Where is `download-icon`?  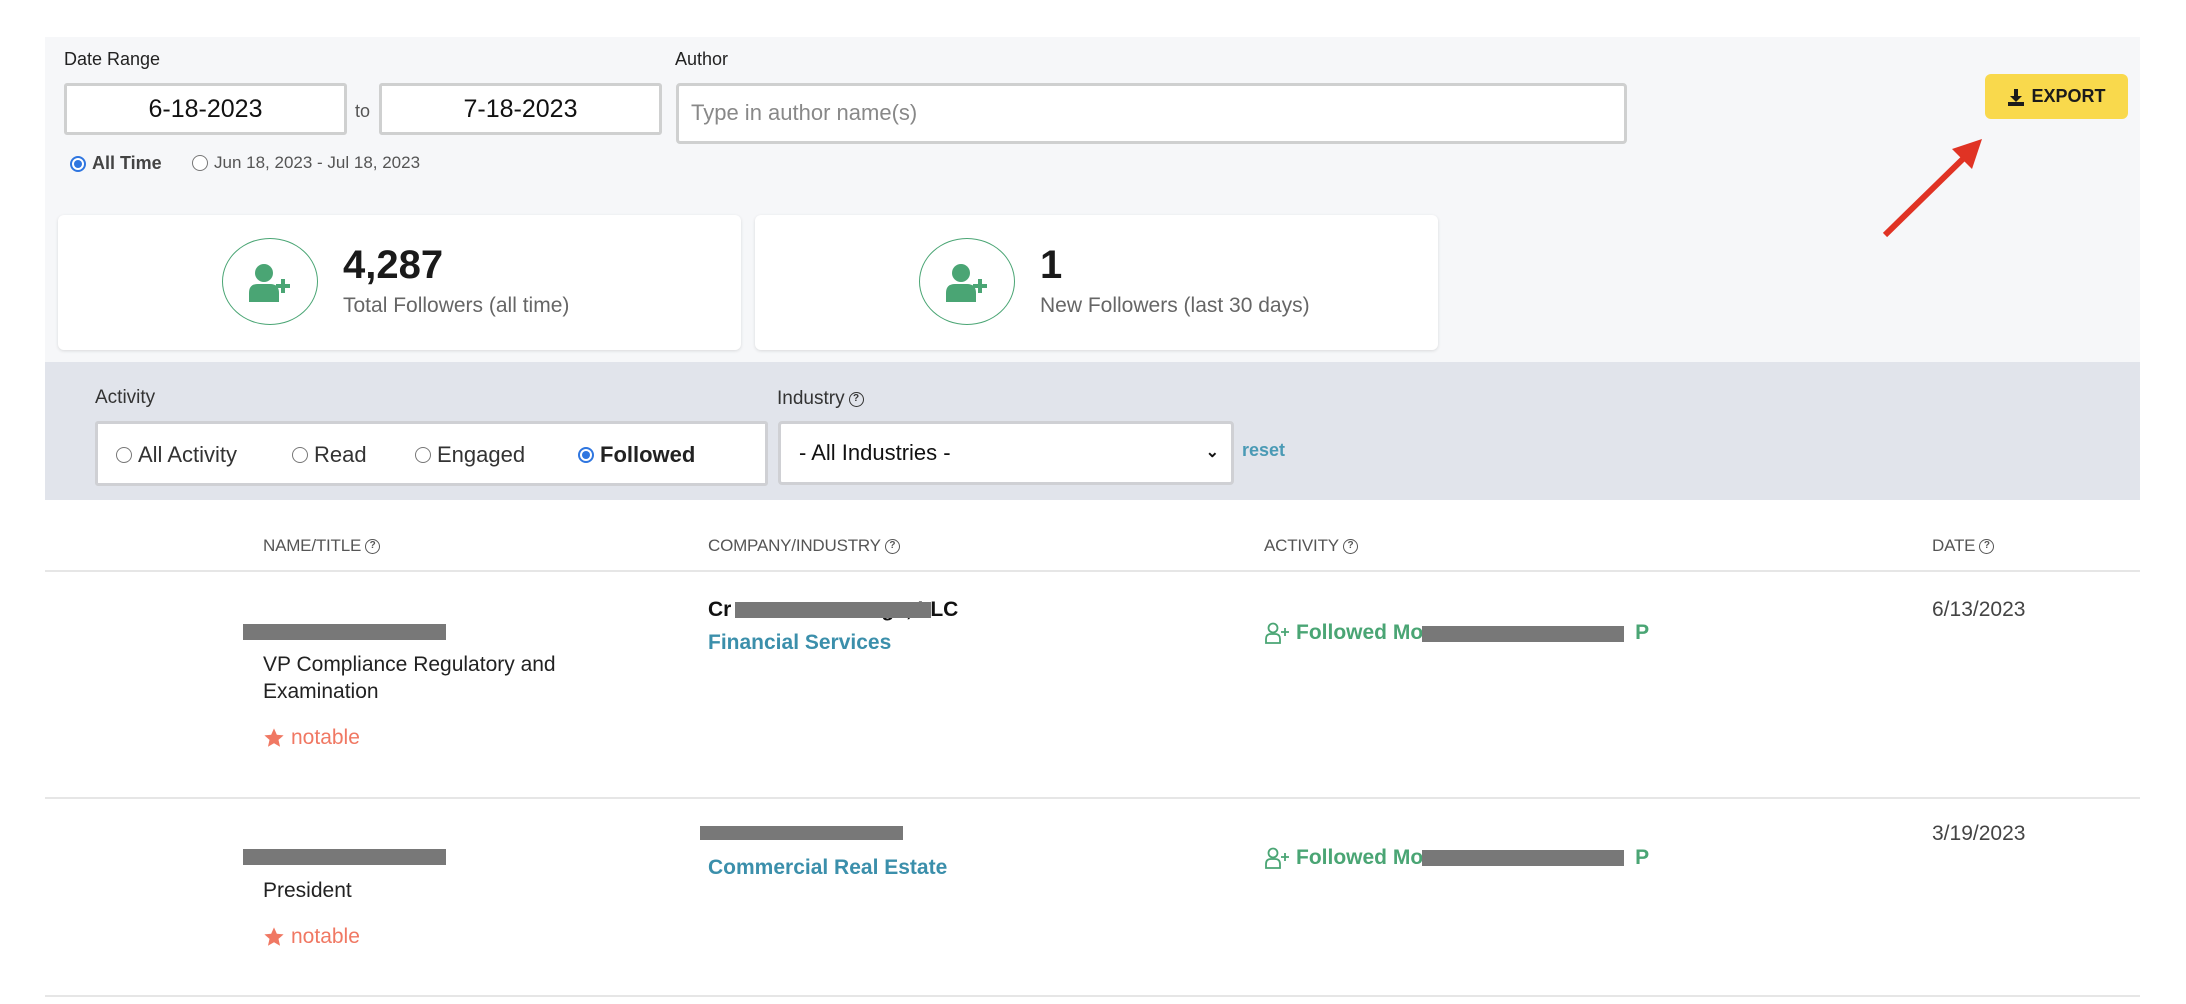
download-icon is located at coordinates (2016, 97).